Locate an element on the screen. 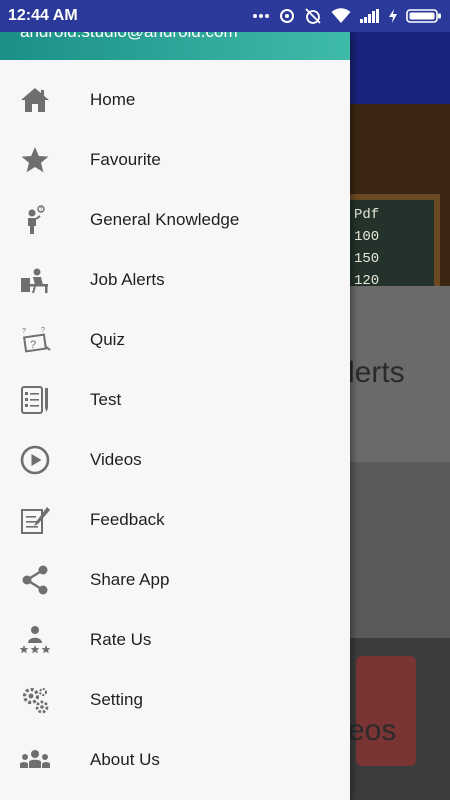 The width and height of the screenshot is (450, 800). job-alerts-card: lerts is located at coordinates (400, 374).